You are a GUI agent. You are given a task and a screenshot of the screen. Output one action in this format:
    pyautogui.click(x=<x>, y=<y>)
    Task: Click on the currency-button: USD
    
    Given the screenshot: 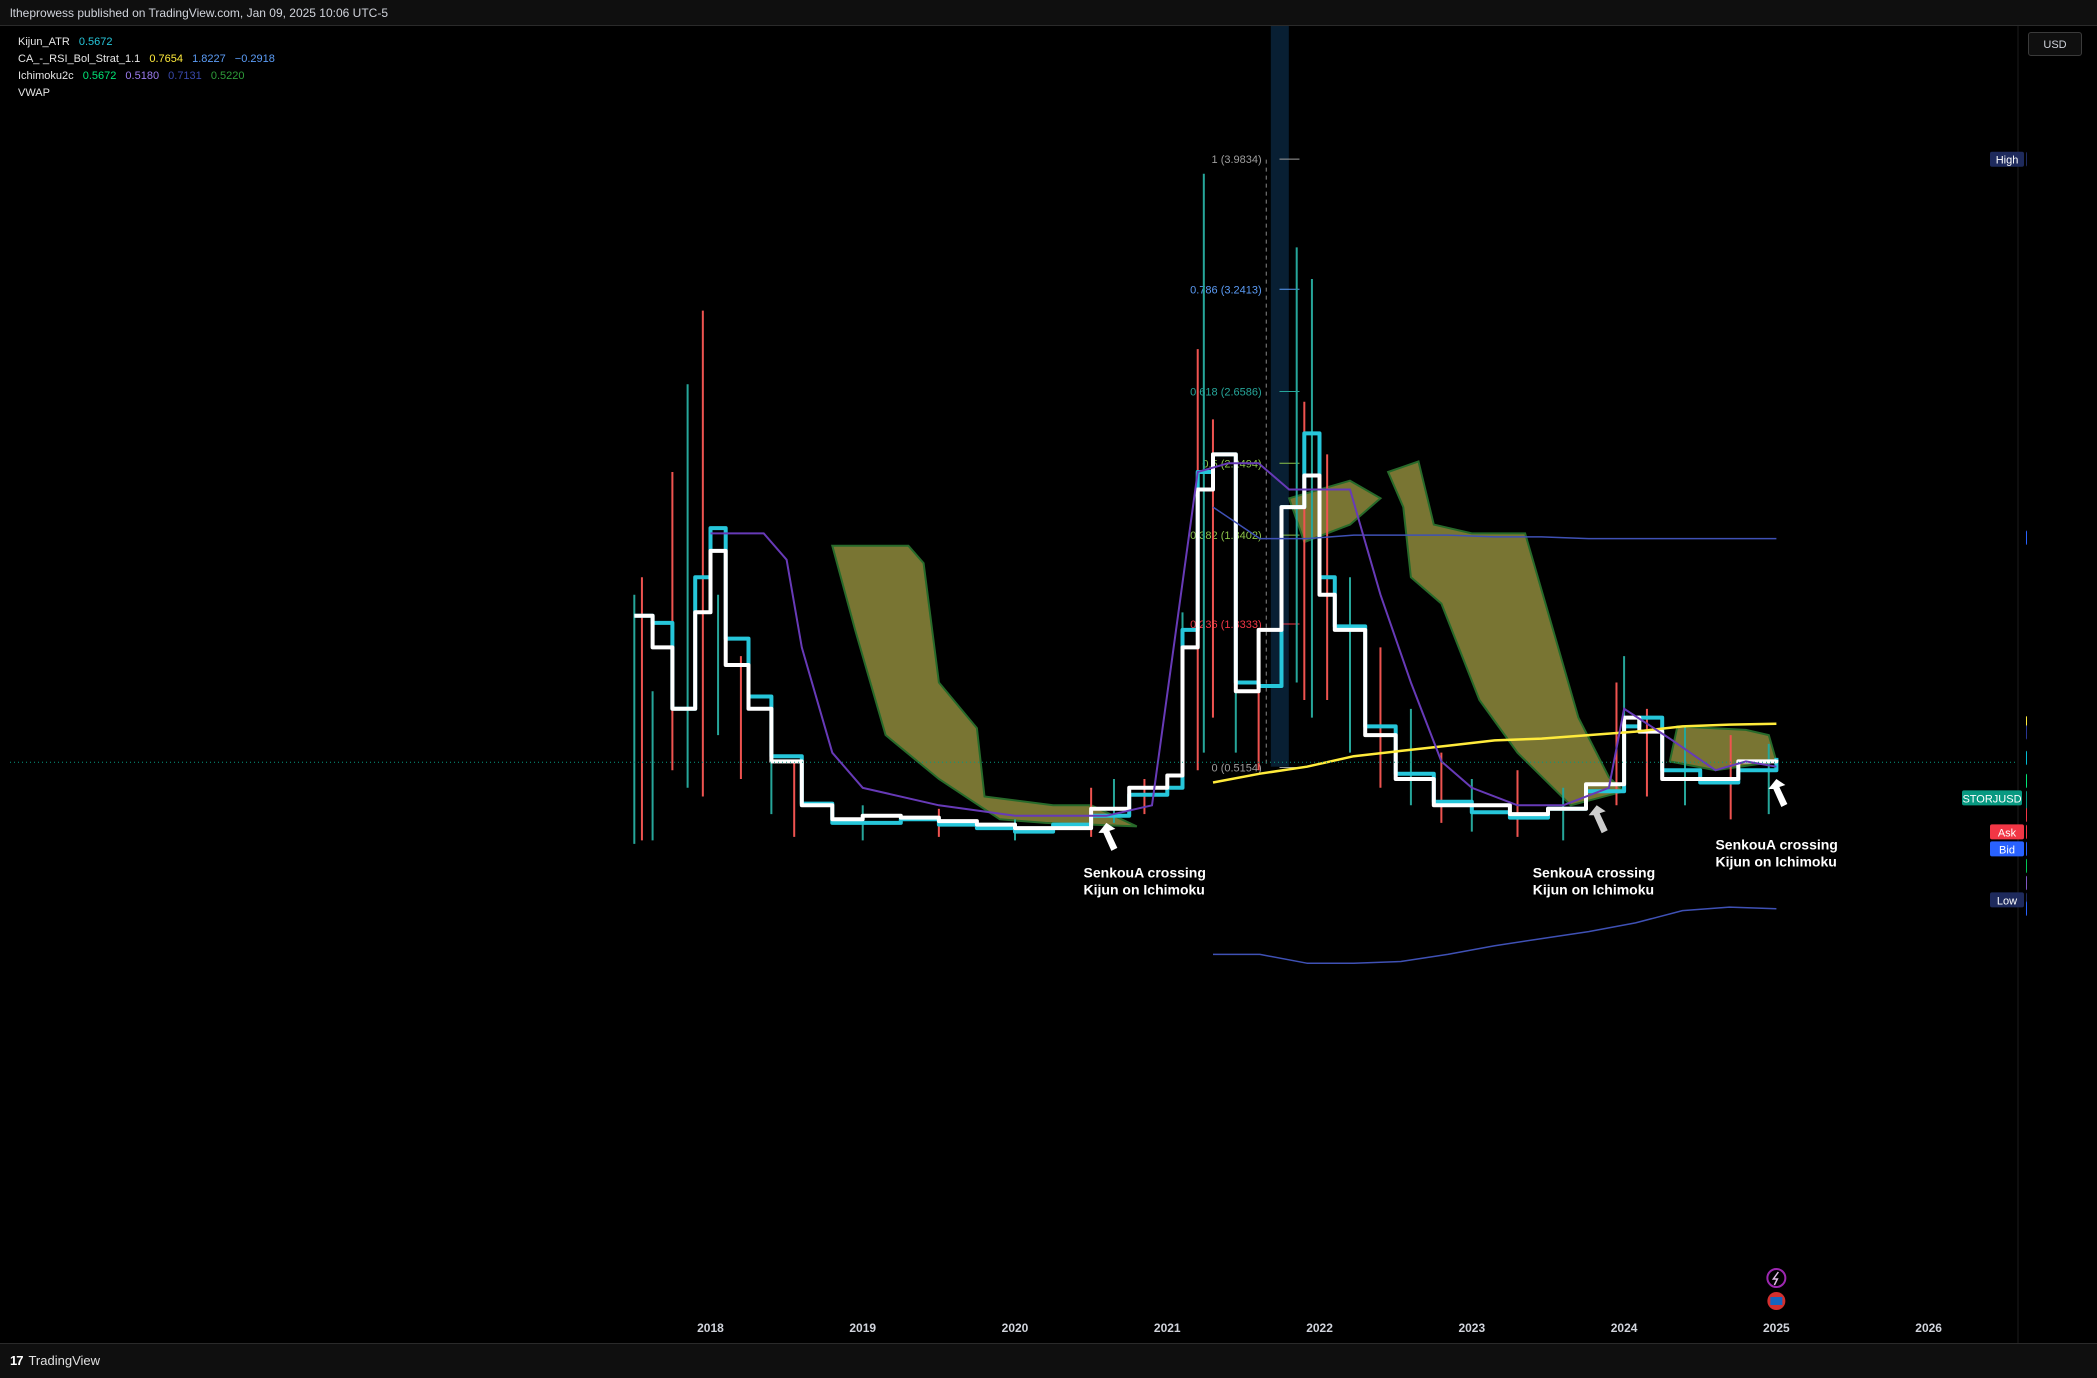 What is the action you would take?
    pyautogui.click(x=2055, y=44)
    